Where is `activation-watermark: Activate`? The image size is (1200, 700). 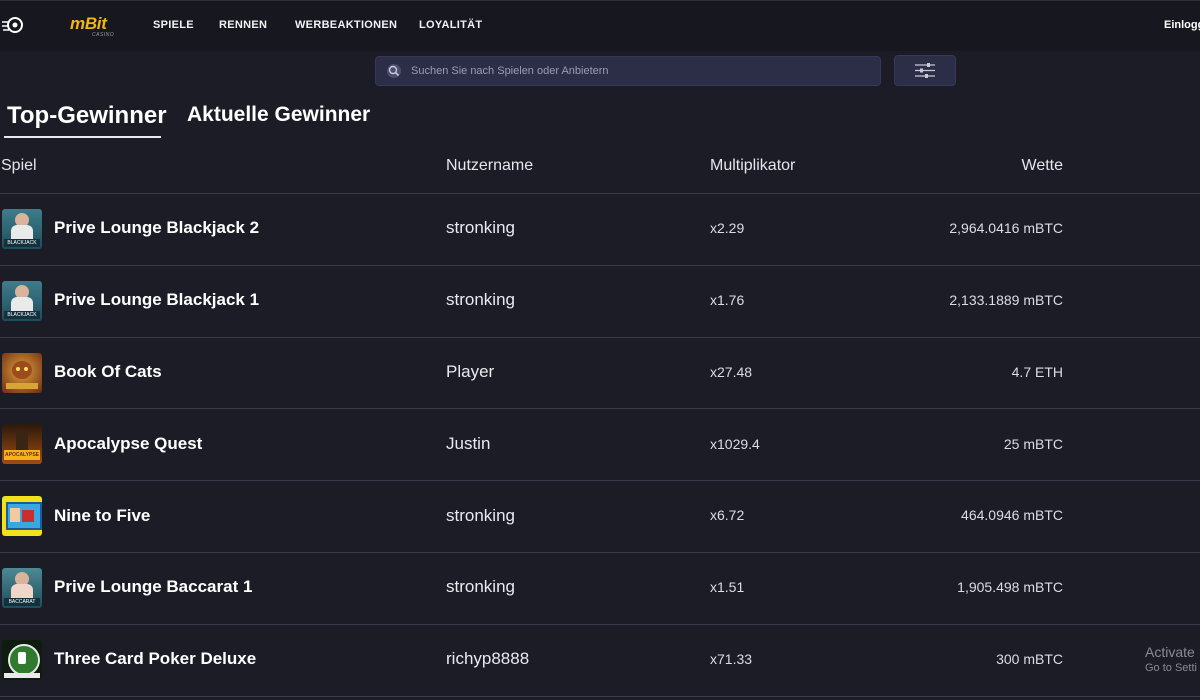
activation-watermark: Activate is located at coordinates (1170, 652).